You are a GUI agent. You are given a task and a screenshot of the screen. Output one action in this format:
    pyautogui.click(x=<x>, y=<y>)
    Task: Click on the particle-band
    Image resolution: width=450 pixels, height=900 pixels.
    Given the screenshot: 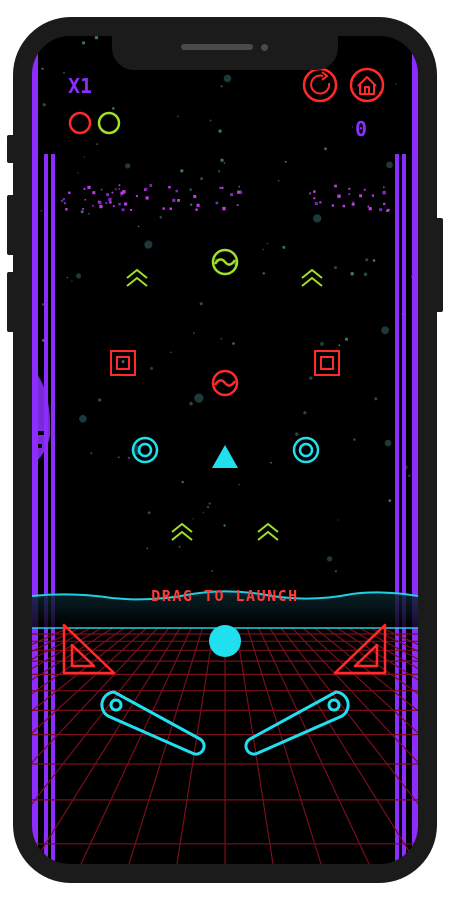 What is the action you would take?
    pyautogui.click(x=225, y=198)
    